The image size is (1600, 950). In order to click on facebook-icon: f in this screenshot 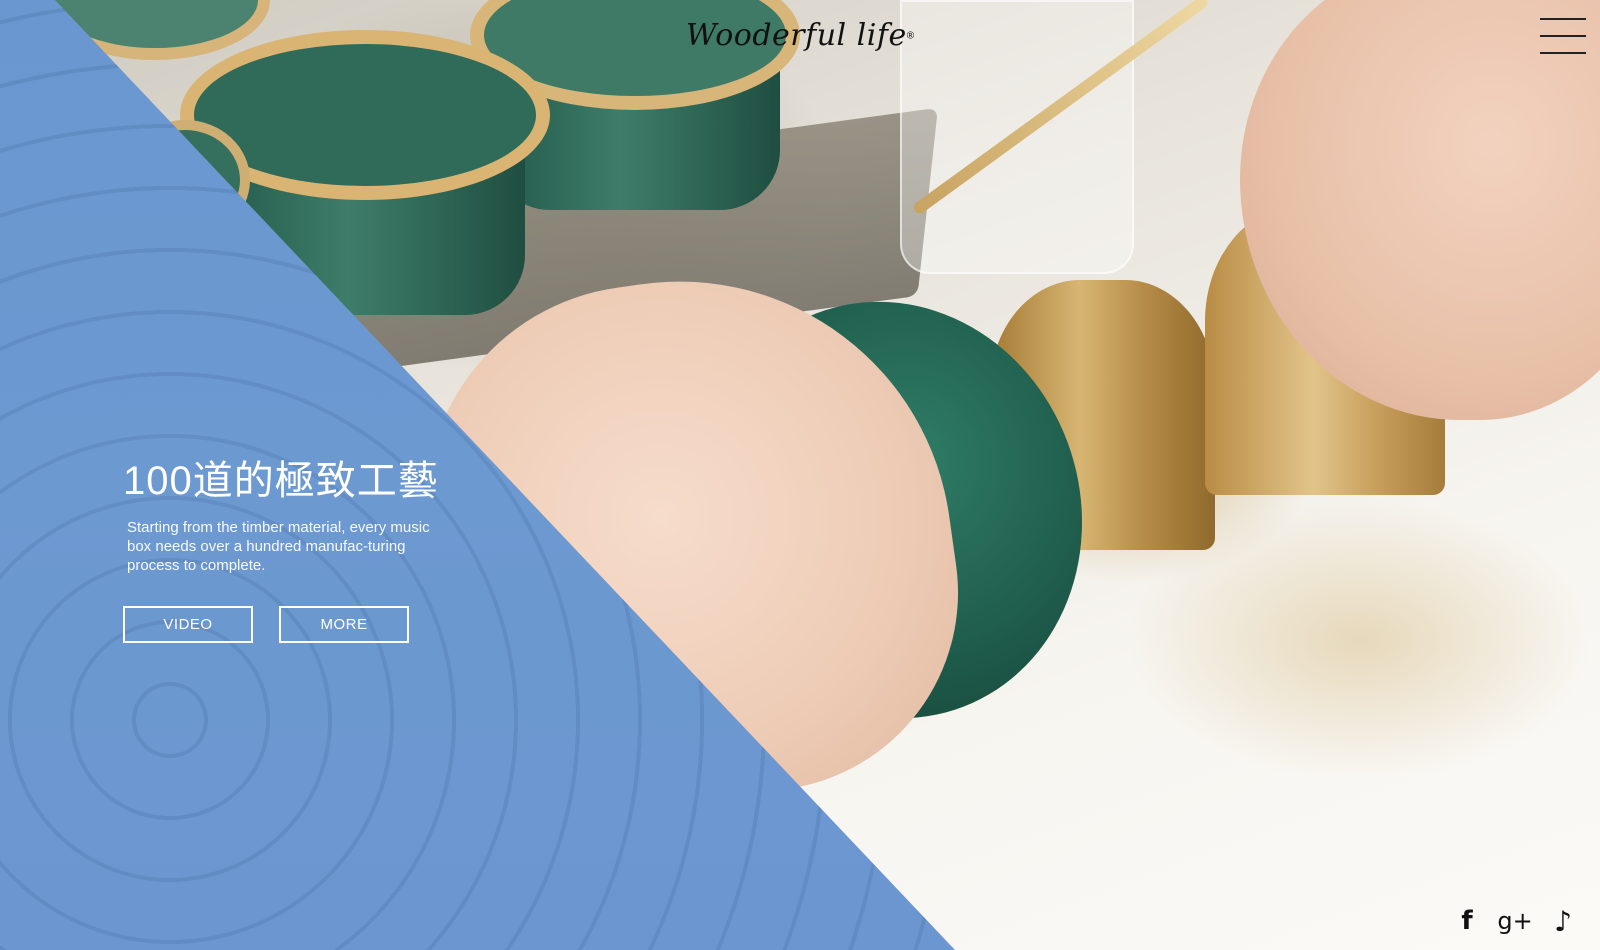, I will do `click(1467, 921)`.